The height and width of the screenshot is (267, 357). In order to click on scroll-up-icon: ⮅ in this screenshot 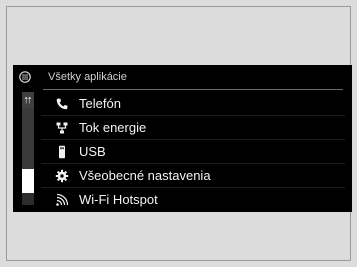, I will do `click(28, 100)`.